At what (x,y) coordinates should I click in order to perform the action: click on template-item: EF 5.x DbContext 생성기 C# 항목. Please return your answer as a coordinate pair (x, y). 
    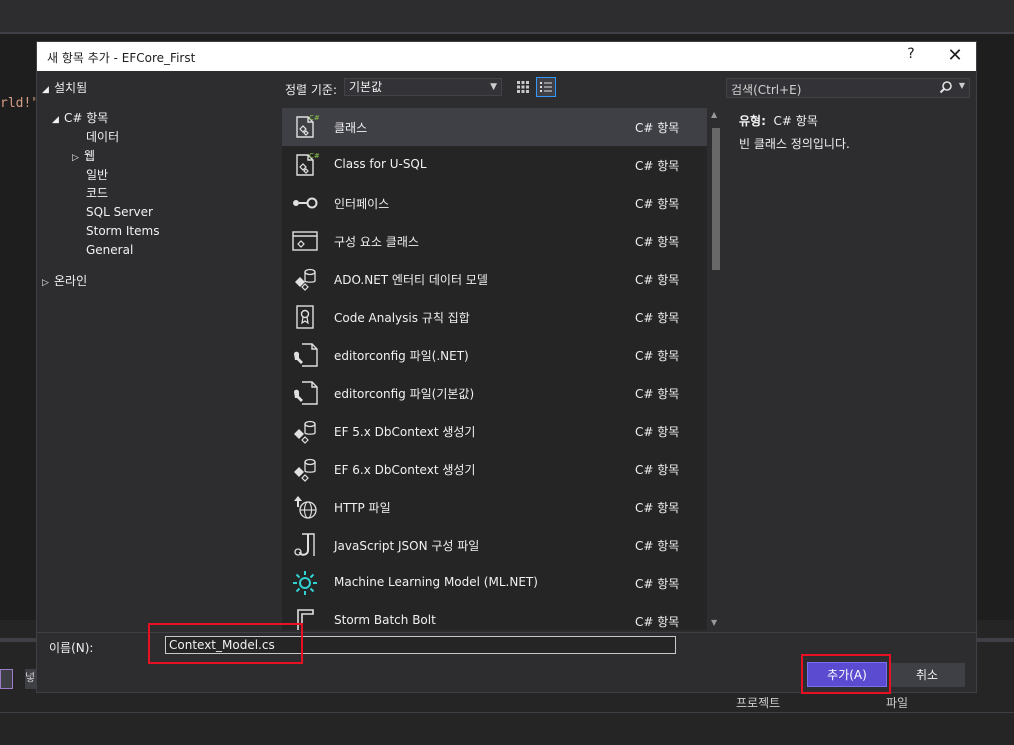
    Looking at the image, I should click on (494, 431).